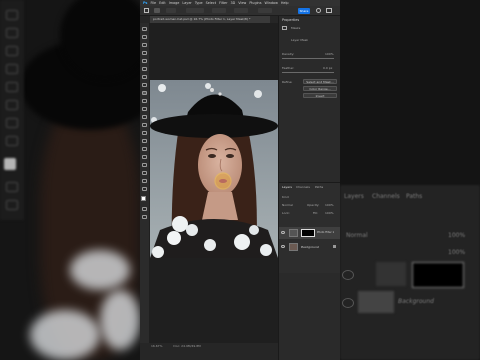 The height and width of the screenshot is (360, 480). Describe the element at coordinates (326, 232) in the screenshot. I see `layer-name-photo-filter: Photo Filter 1` at that location.